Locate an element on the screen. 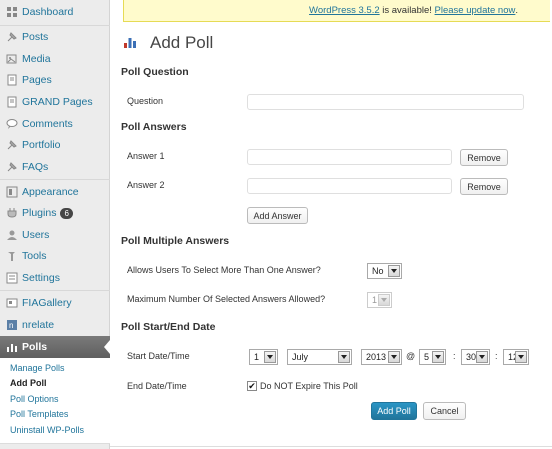 This screenshot has width=552, height=449. menu-item-dashboard: Dashboard is located at coordinates (55, 12).